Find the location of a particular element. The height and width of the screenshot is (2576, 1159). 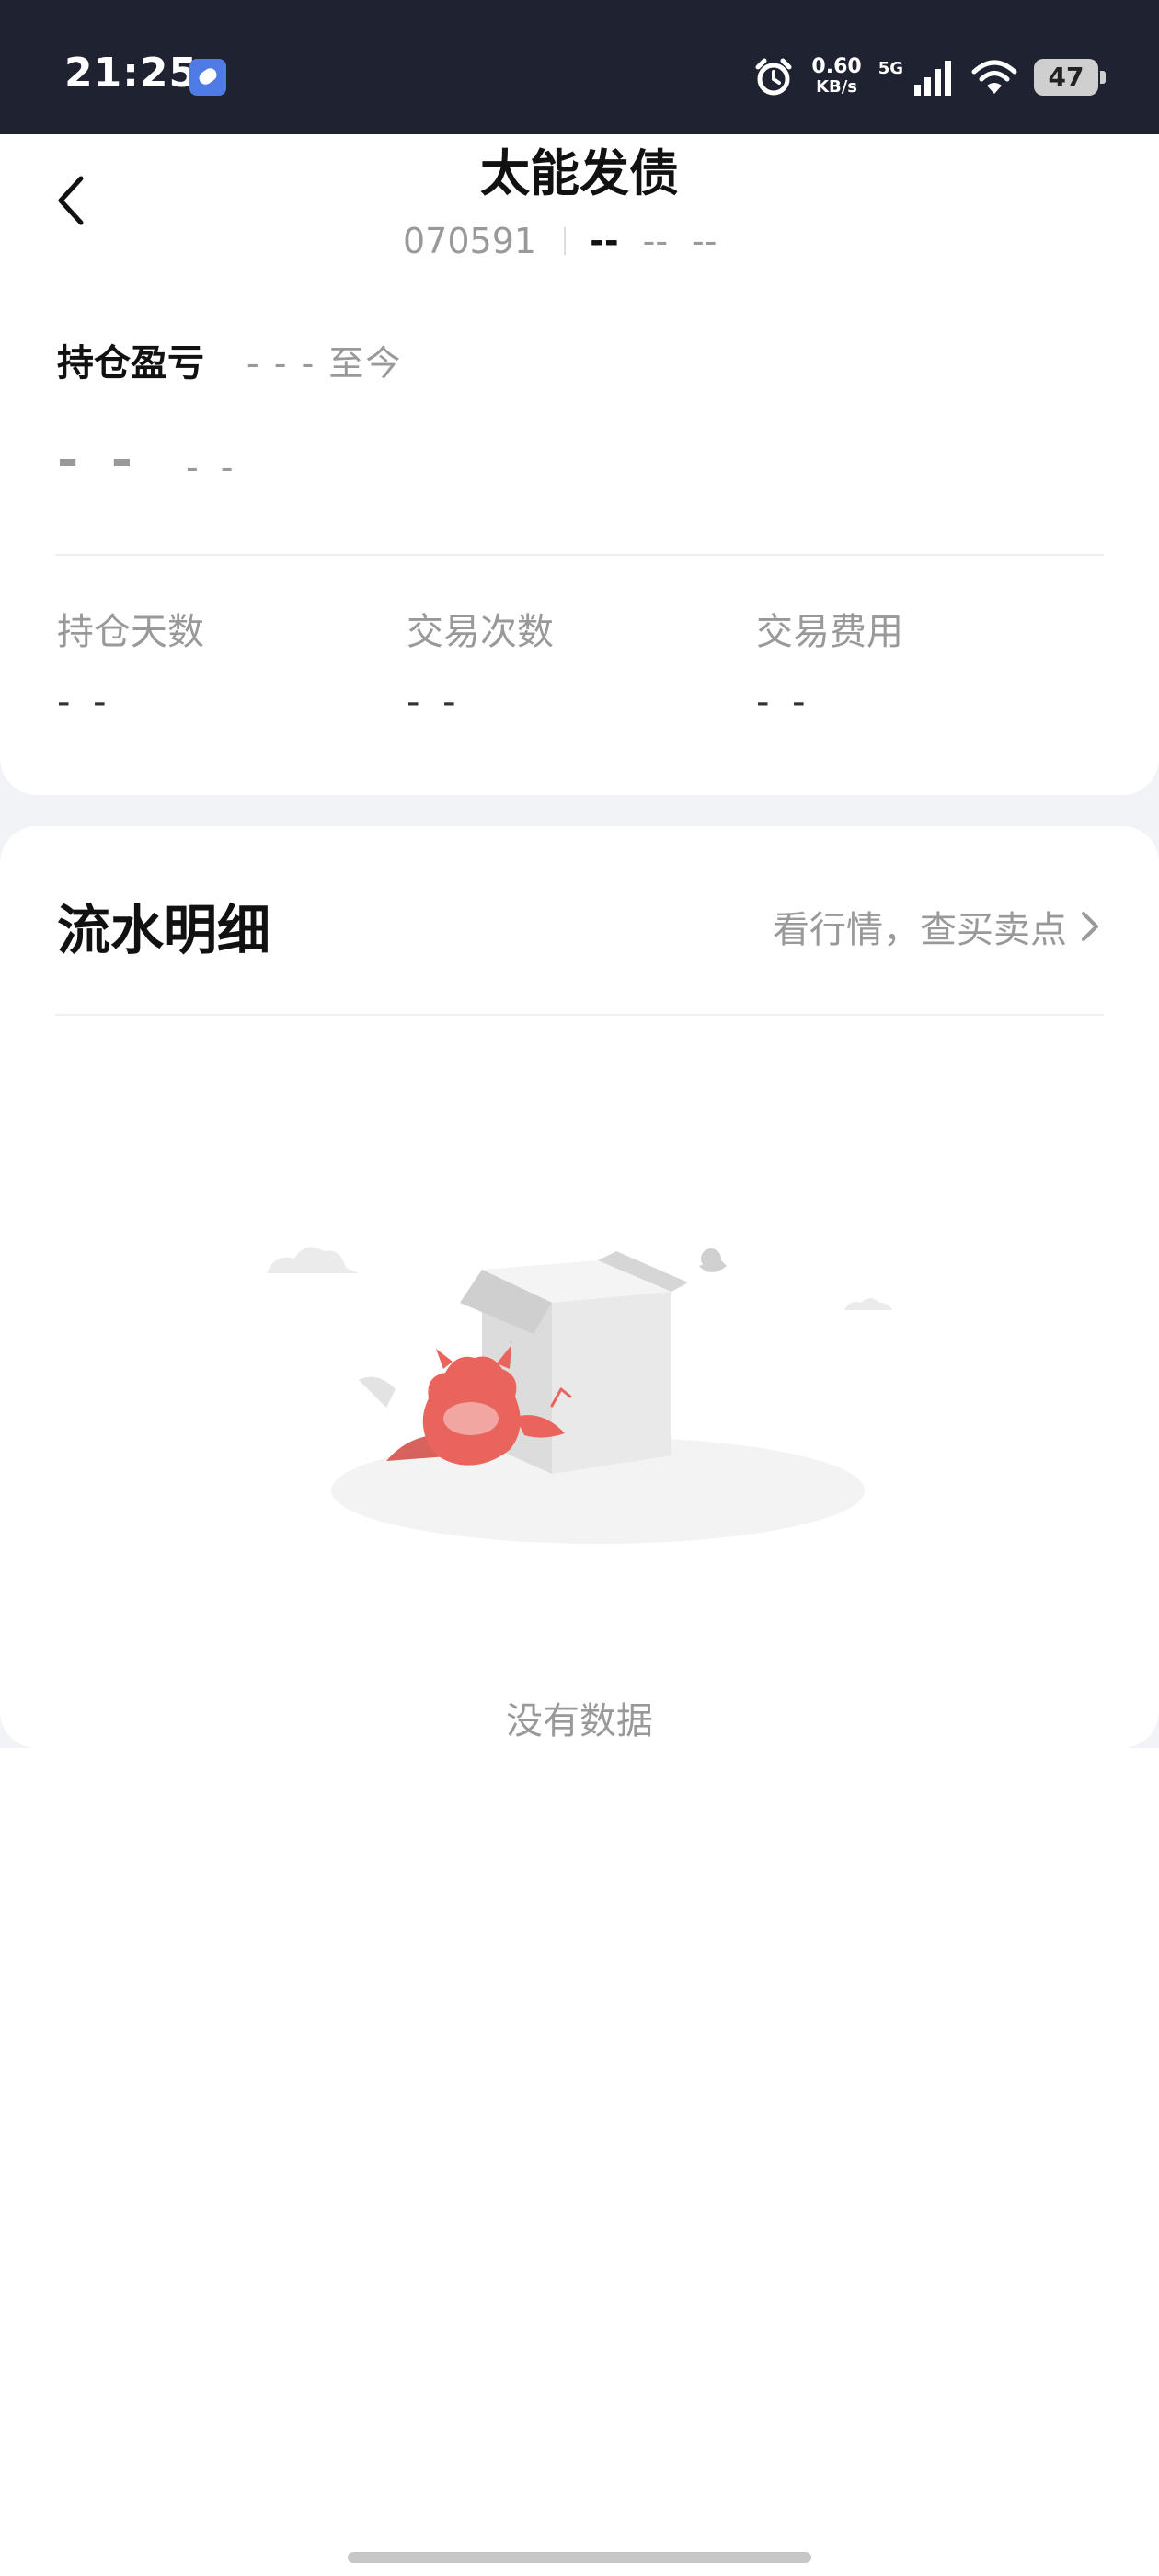

battery-icon: 47 is located at coordinates (1070, 77).